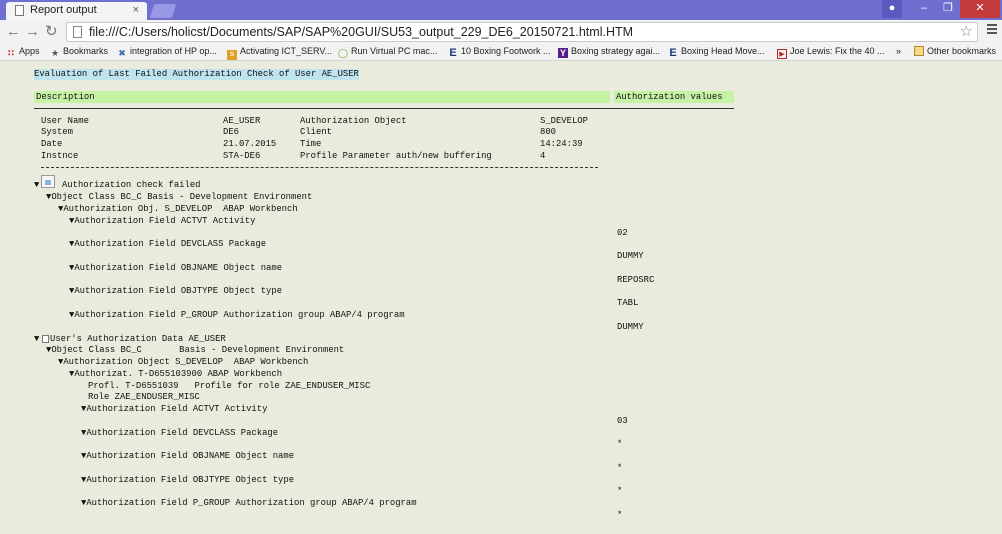 Image resolution: width=1002 pixels, height=534 pixels. What do you see at coordinates (622, 421) in the screenshot?
I see `auth-value: 03` at bounding box center [622, 421].